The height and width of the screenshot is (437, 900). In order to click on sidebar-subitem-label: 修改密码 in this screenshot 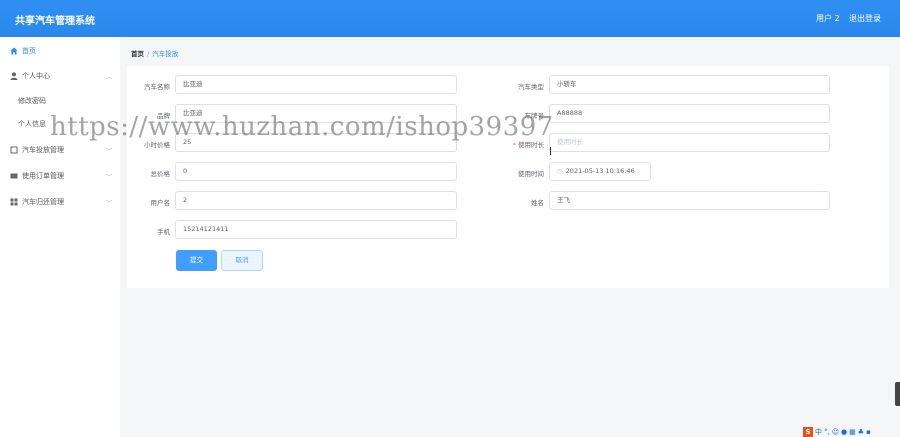, I will do `click(32, 101)`.